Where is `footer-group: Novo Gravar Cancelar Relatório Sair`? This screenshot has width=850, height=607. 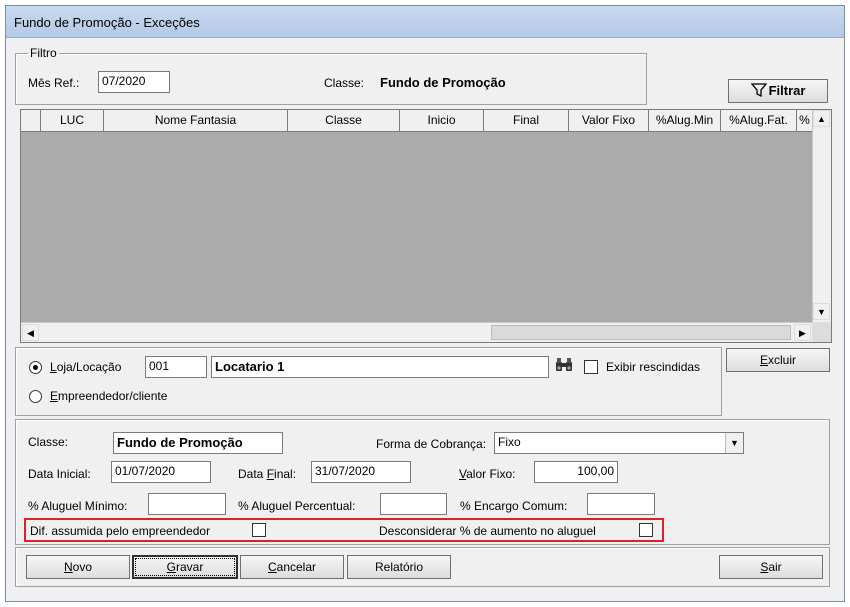
footer-group: Novo Gravar Cancelar Relatório Sair is located at coordinates (422, 567).